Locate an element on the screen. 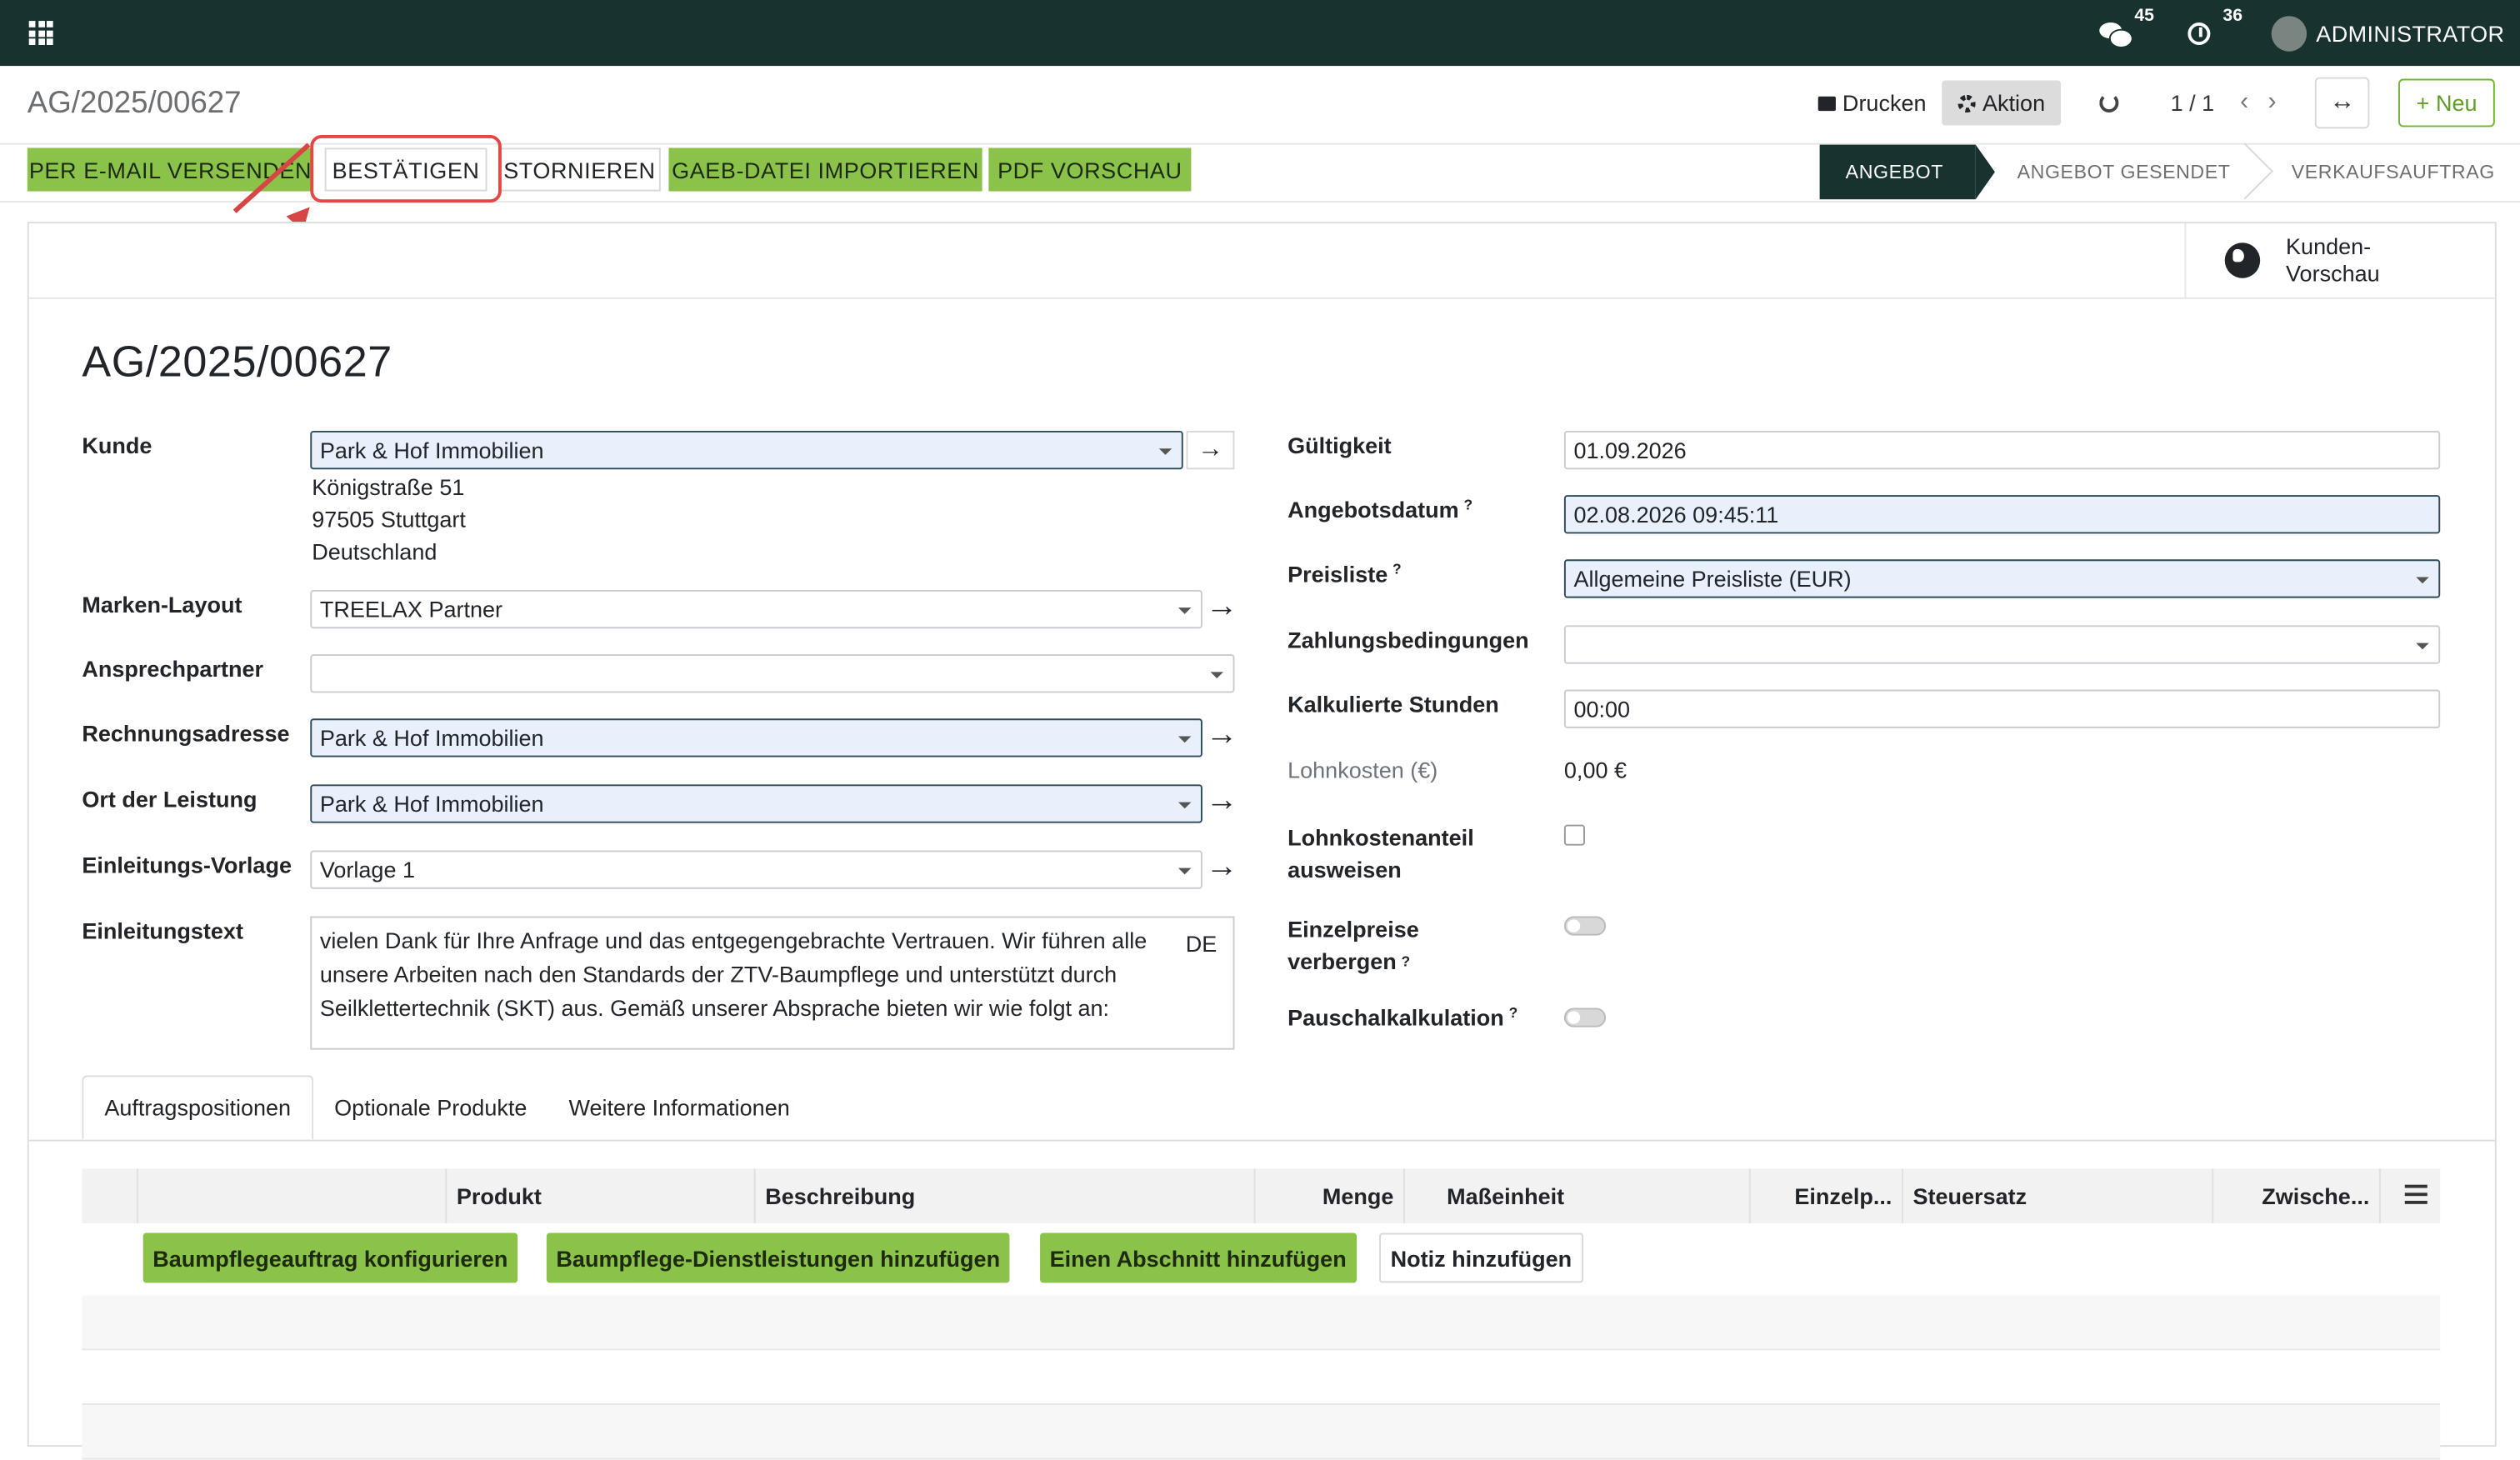 This screenshot has width=2520, height=1460. chevron-left-icon: ‹ is located at coordinates (2244, 103).